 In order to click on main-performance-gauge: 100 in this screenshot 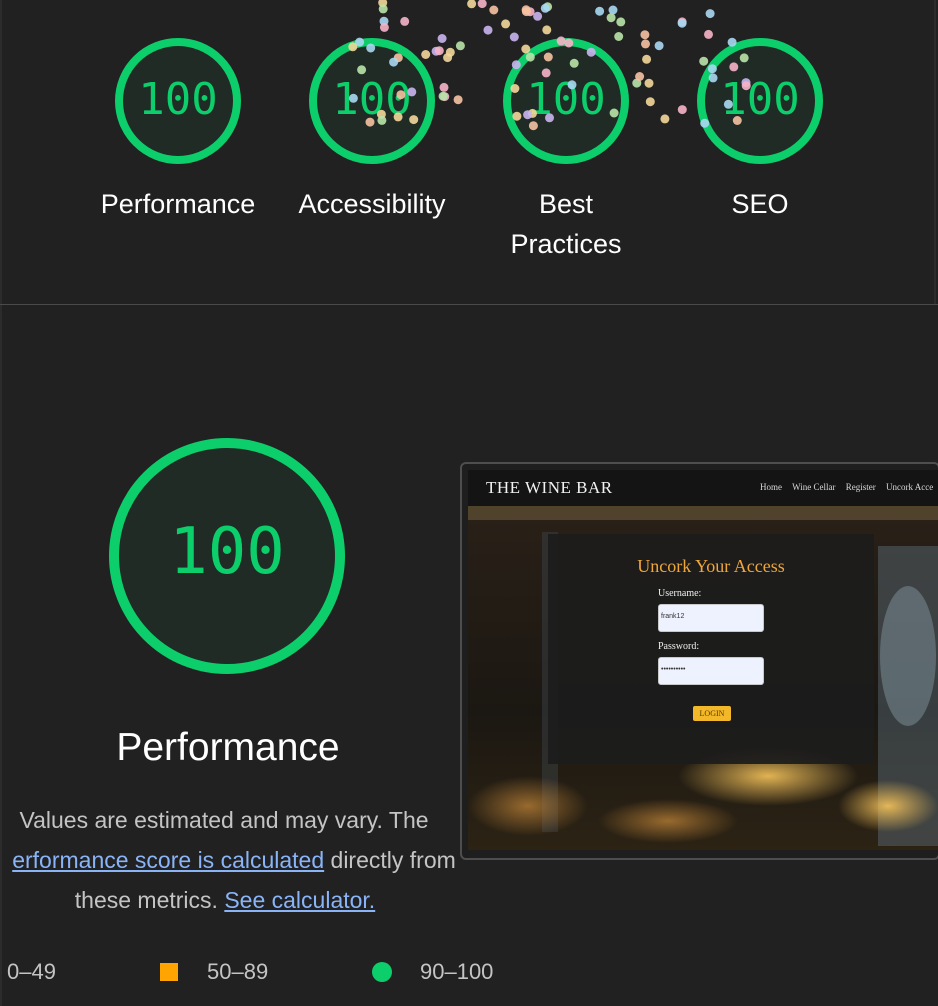, I will do `click(227, 556)`.